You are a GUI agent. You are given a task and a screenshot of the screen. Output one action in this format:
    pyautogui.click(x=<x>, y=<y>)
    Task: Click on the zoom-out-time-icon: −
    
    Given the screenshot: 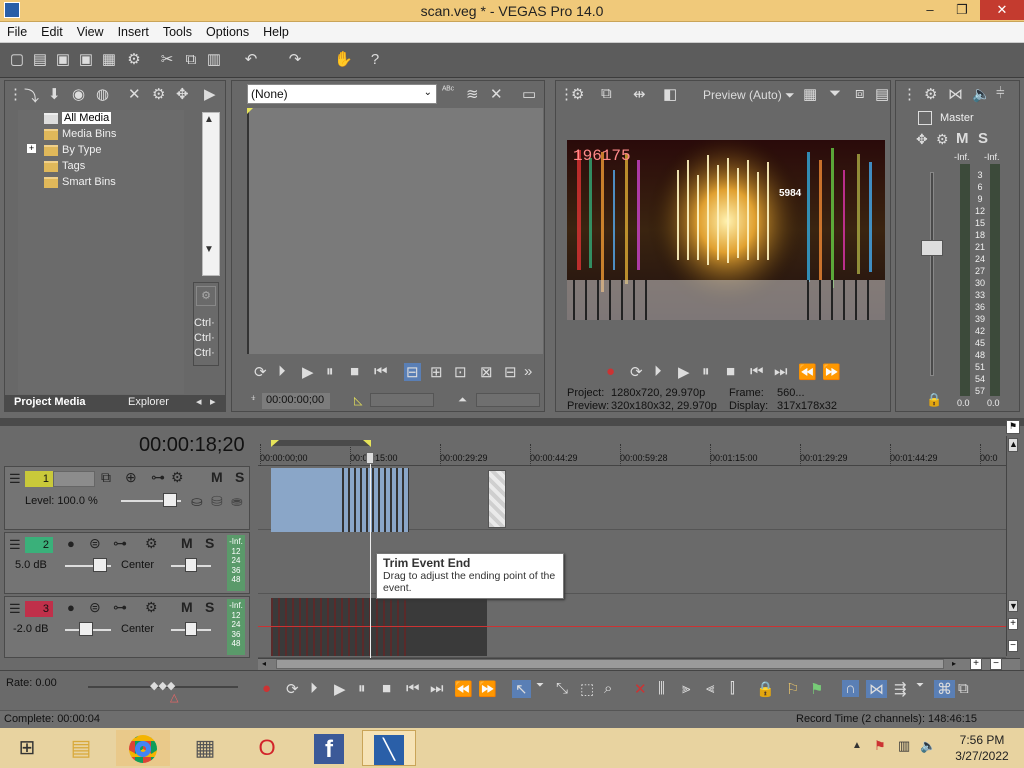 What is the action you would take?
    pyautogui.click(x=996, y=664)
    